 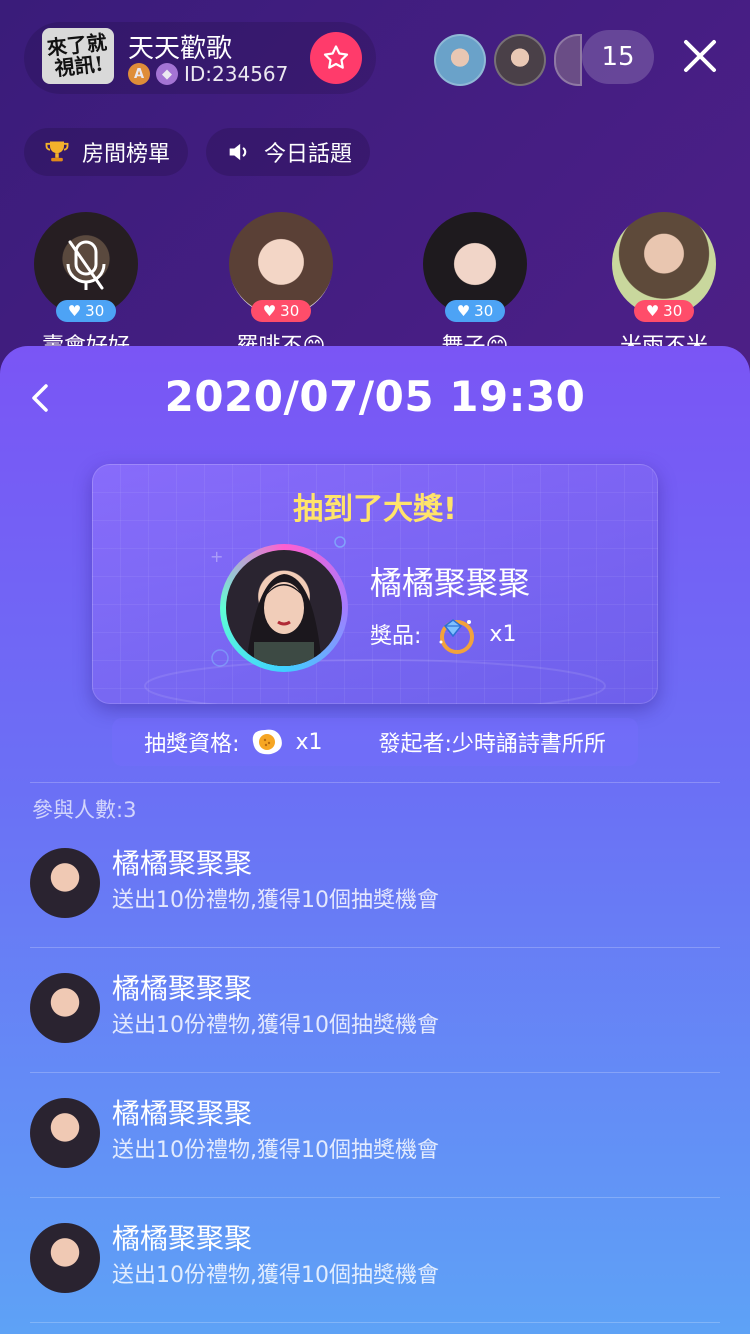 I want to click on prize-quantity: x1, so click(x=503, y=634).